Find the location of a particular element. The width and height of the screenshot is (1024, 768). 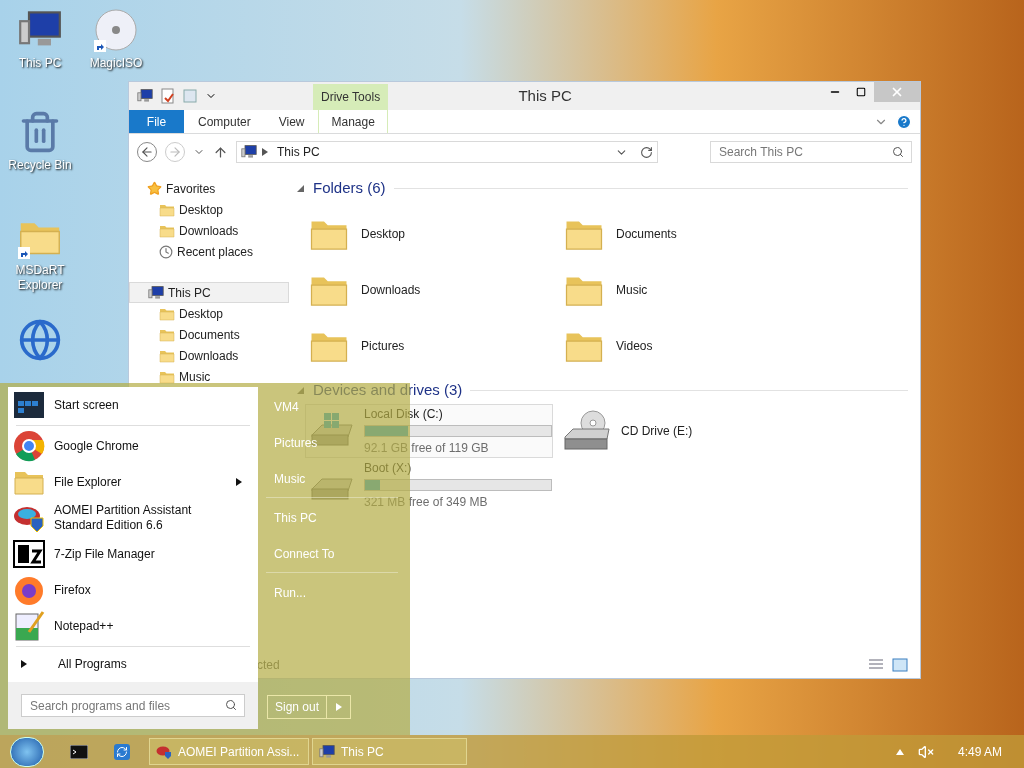

folder-item: Videos is located at coordinates (691, 346).